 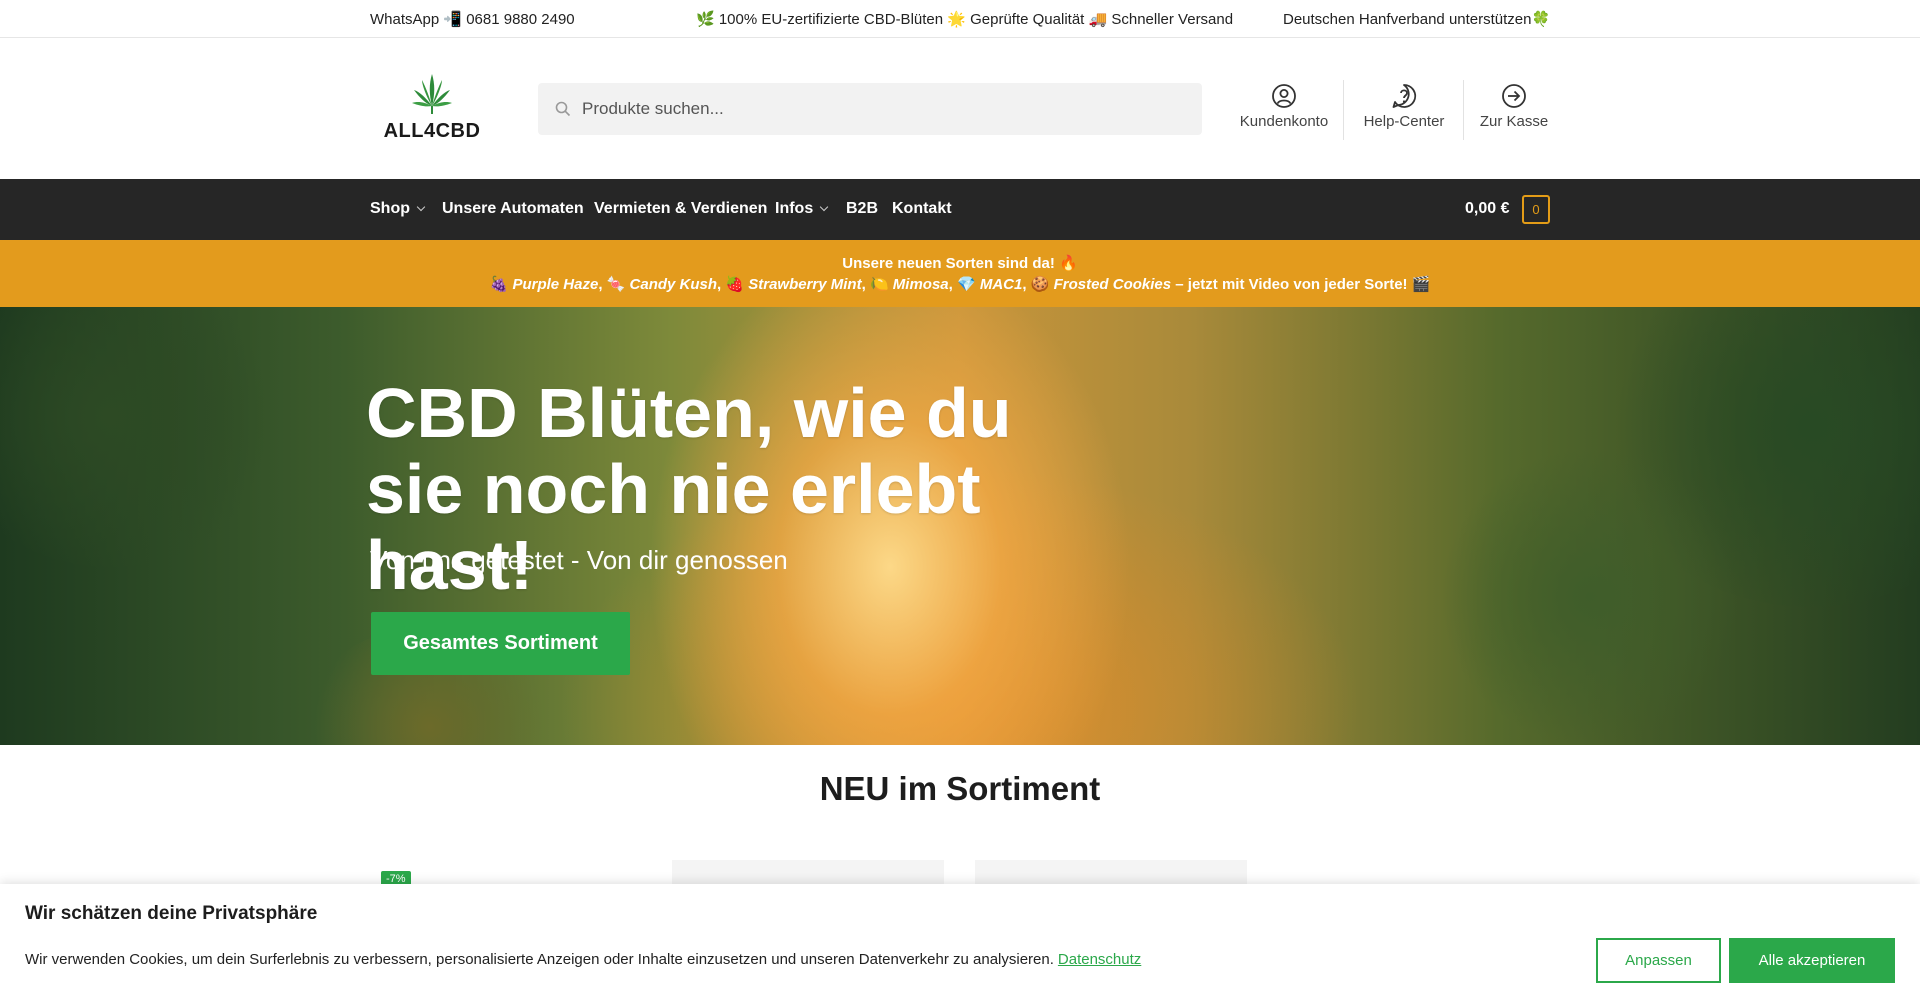 What do you see at coordinates (1284, 121) in the screenshot?
I see `account-label: Kundenkonto` at bounding box center [1284, 121].